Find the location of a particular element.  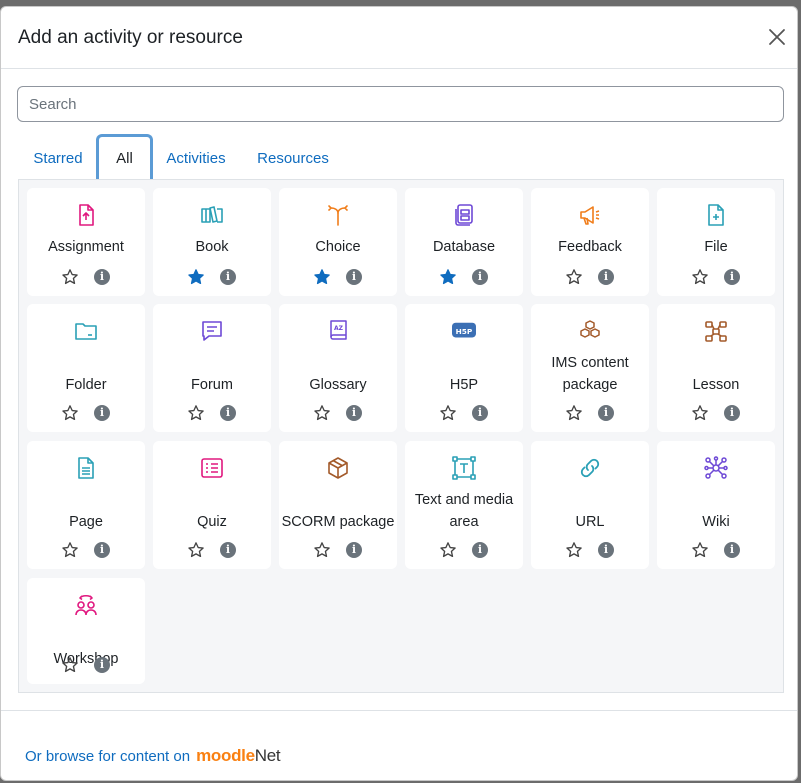

activity-item-text-and-media-area: Text and media area i is located at coordinates (464, 505).